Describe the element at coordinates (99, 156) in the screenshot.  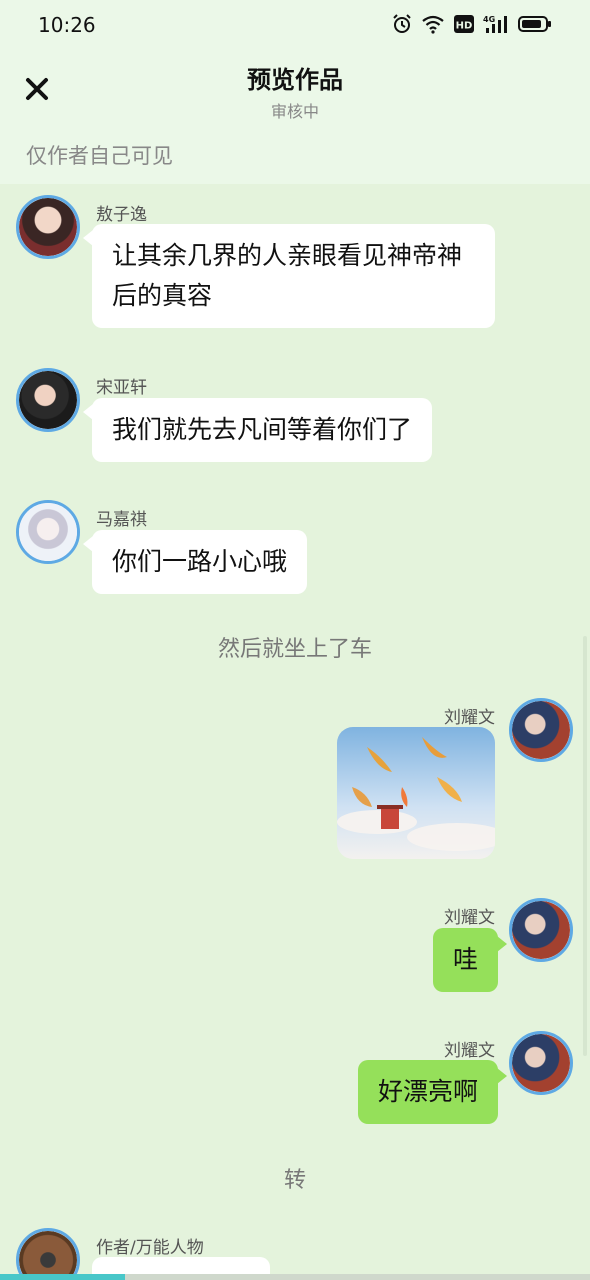
I see `visibility-note: 仅作者自己可见` at that location.